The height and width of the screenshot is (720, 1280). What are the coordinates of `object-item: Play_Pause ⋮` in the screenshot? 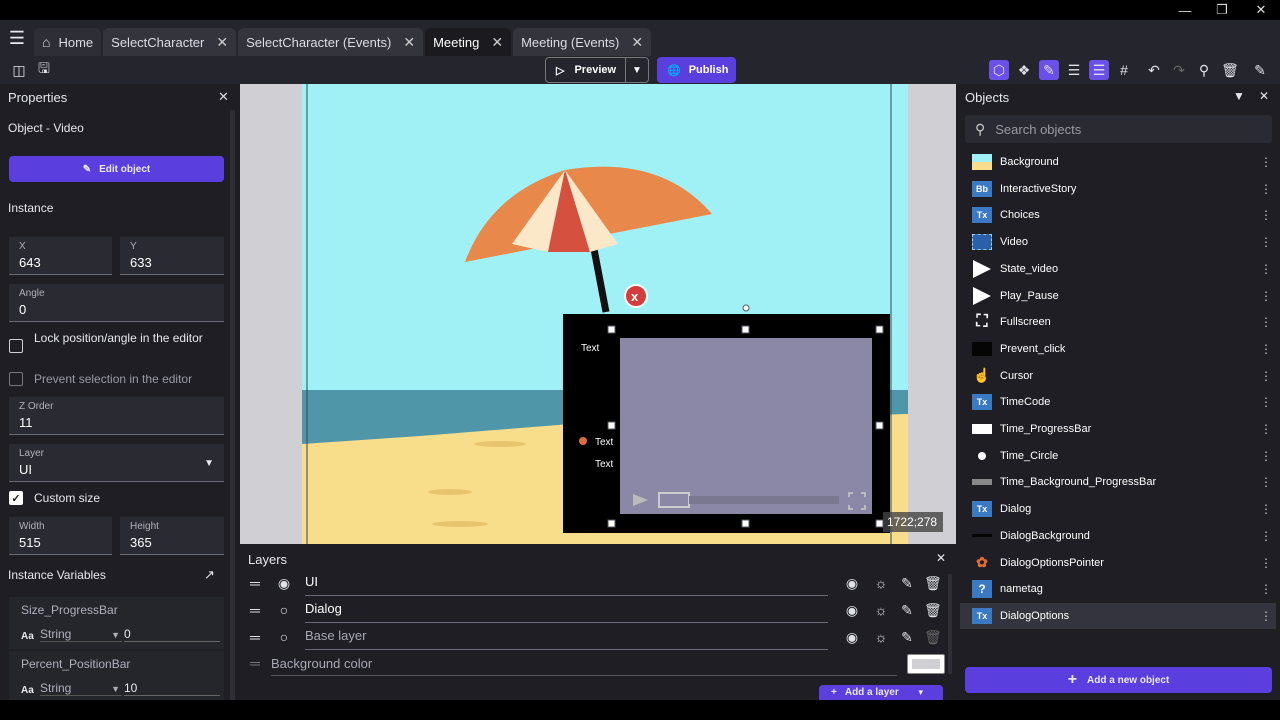 It's located at (1118, 296).